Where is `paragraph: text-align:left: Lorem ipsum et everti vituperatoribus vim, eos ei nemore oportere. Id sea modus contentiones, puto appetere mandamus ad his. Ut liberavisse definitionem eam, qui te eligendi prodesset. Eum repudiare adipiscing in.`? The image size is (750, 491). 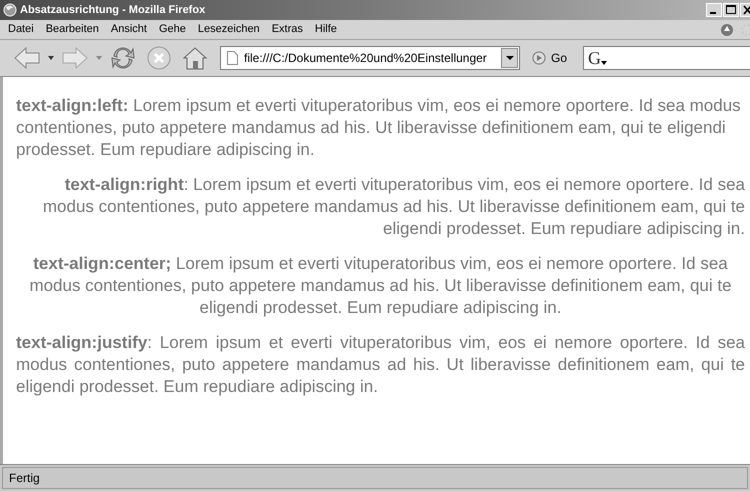
paragraph: text-align:left: Lorem ipsum et everti vituperatoribus vim, eos ei nemore oportere. Id sea modus contentiones, puto appetere mandamus ad his. Ut liberavisse definitionem eam, qui te eligendi prodesset. Eum repudiare adipiscing in. is located at coordinates (379, 128).